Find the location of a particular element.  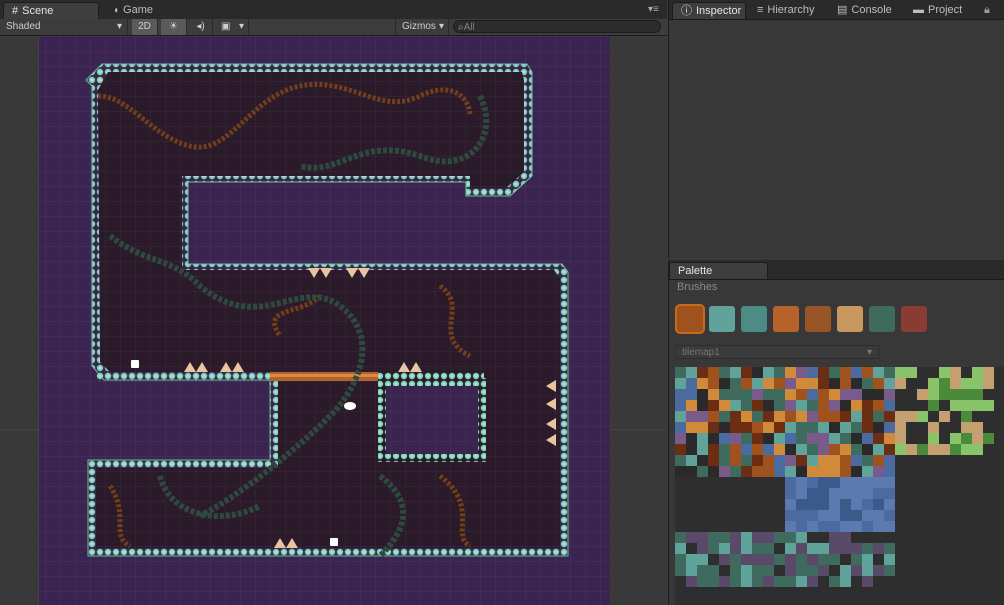

orange-round-brush is located at coordinates (818, 319).